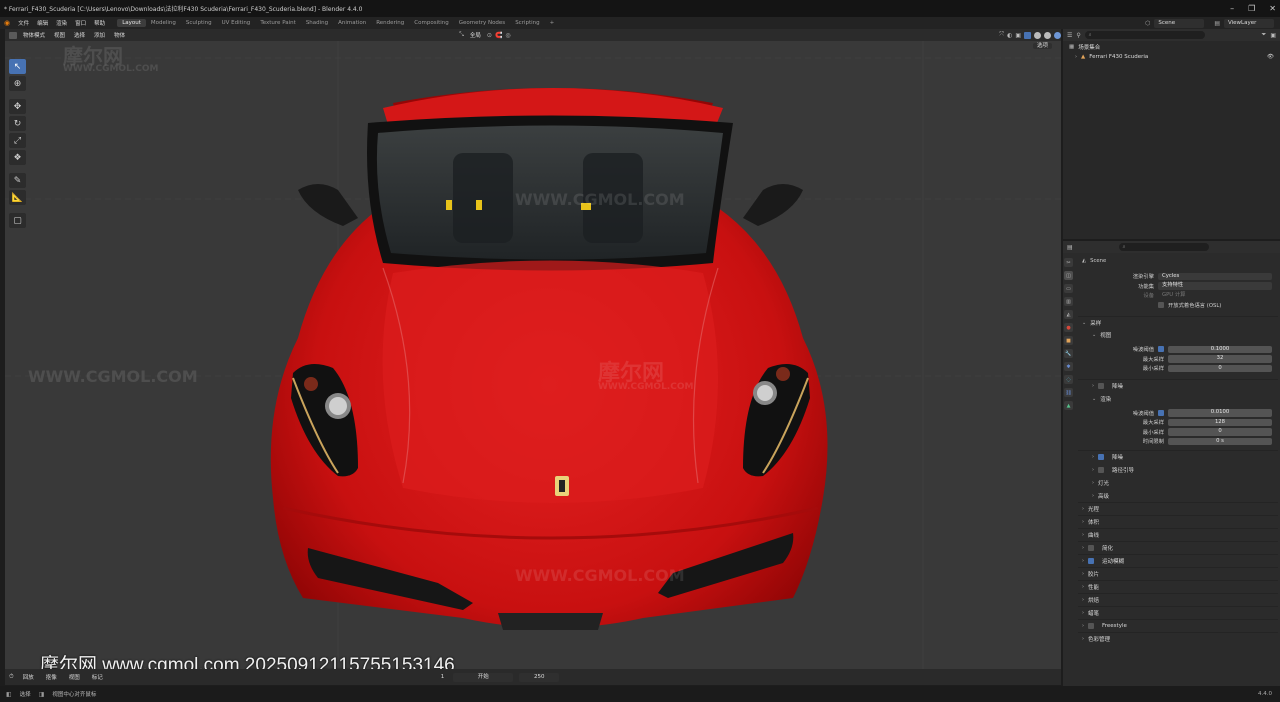 The width and height of the screenshot is (1280, 702). I want to click on current-frame: 1, so click(443, 677).